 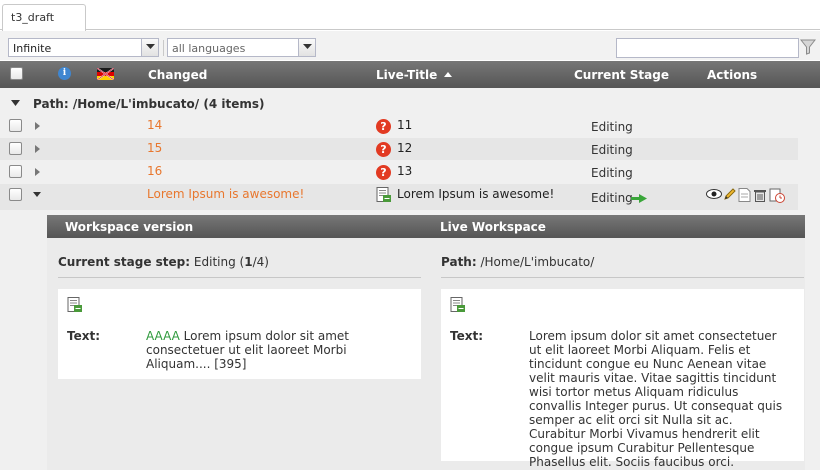 What do you see at coordinates (214, 262) in the screenshot?
I see `stage-step-value: Editing` at bounding box center [214, 262].